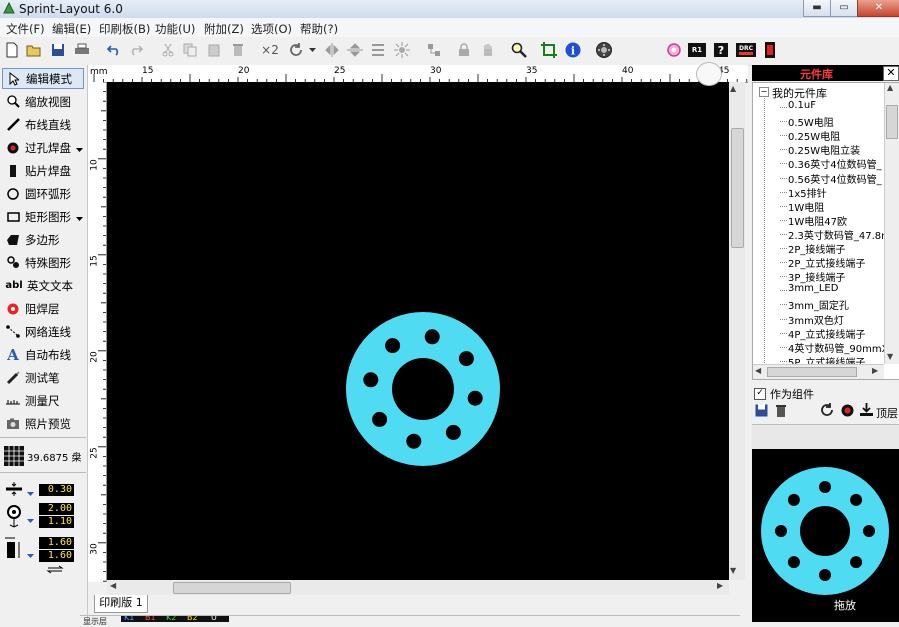 Image resolution: width=899 pixels, height=627 pixels. What do you see at coordinates (891, 73) in the screenshot?
I see `library-close-icon: ✕` at bounding box center [891, 73].